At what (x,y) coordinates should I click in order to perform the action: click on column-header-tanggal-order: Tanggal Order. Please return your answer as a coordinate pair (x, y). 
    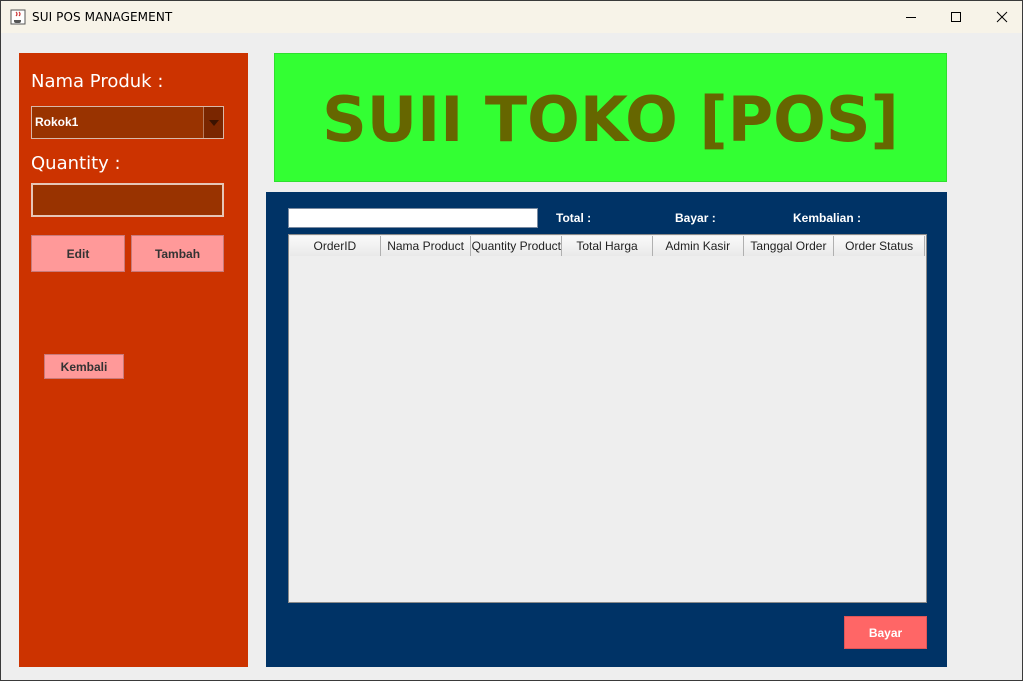
    Looking at the image, I should click on (789, 246).